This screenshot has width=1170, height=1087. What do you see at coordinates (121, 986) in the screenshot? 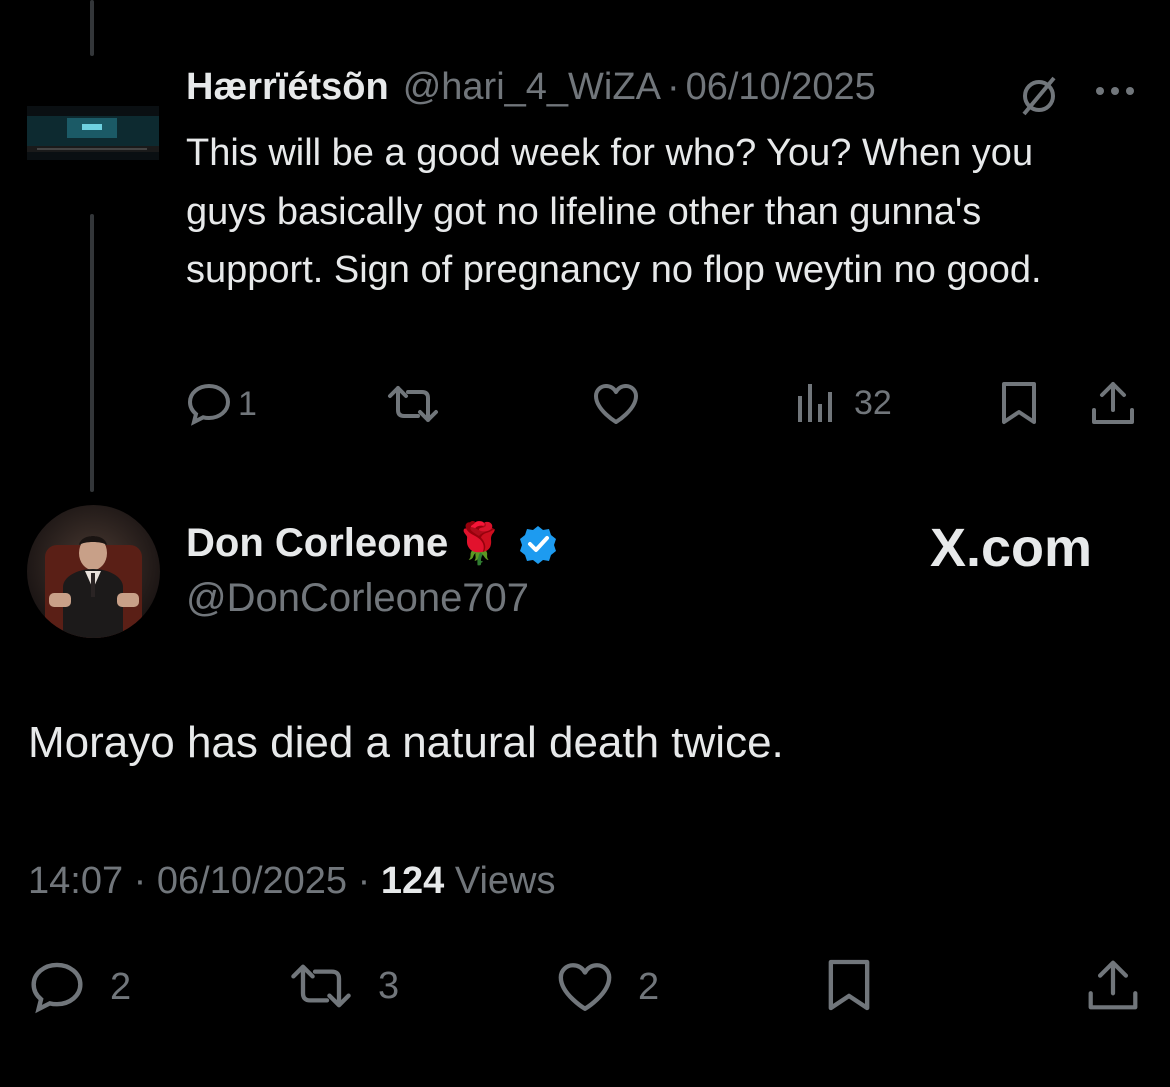
I see `main-reply-count: 2` at bounding box center [121, 986].